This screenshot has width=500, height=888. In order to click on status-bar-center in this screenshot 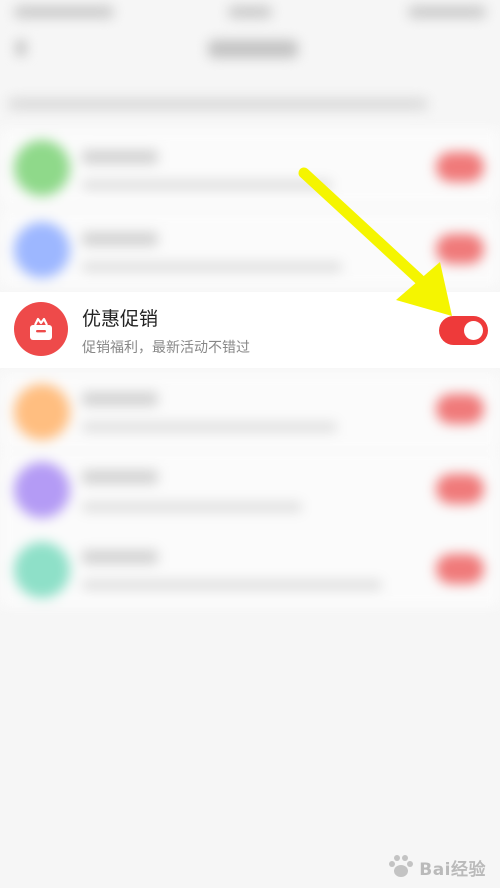, I will do `click(250, 12)`.